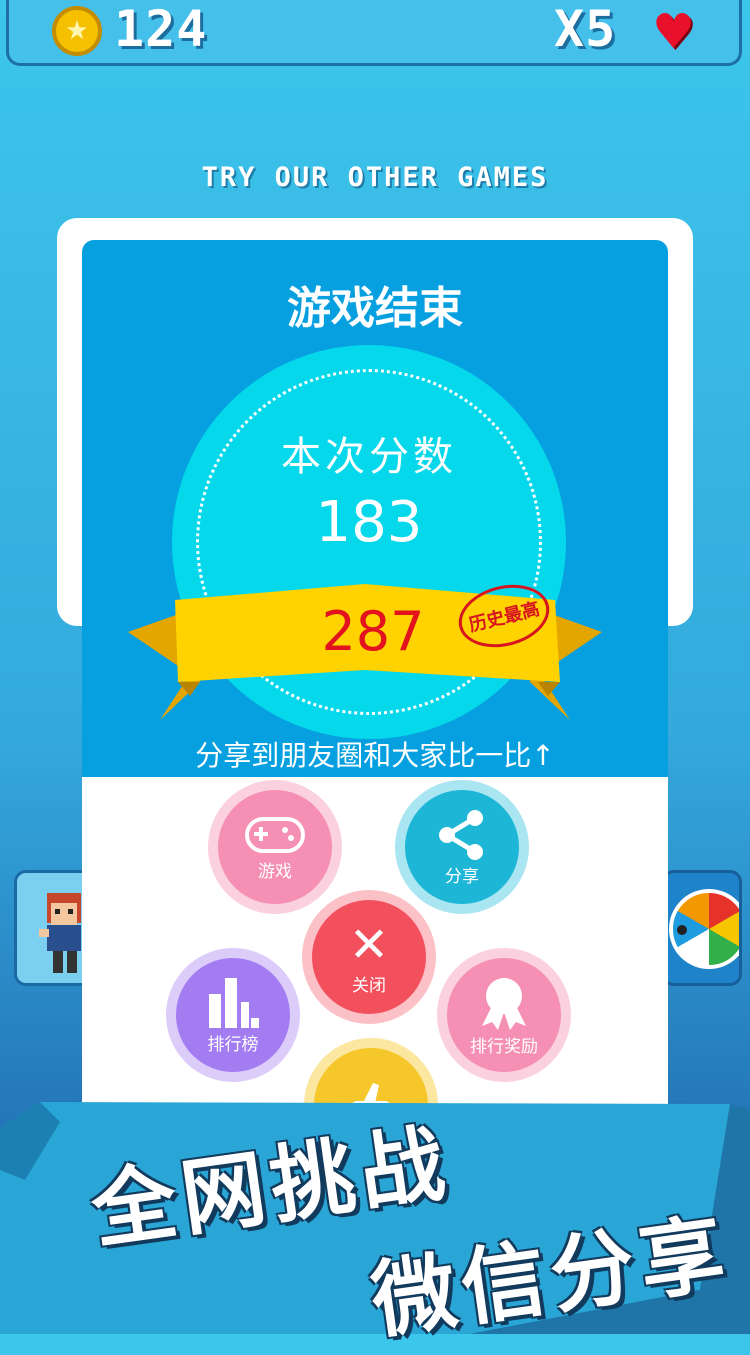 This screenshot has width=750, height=1355. Describe the element at coordinates (462, 876) in the screenshot. I see `share-button-label: 分享` at that location.